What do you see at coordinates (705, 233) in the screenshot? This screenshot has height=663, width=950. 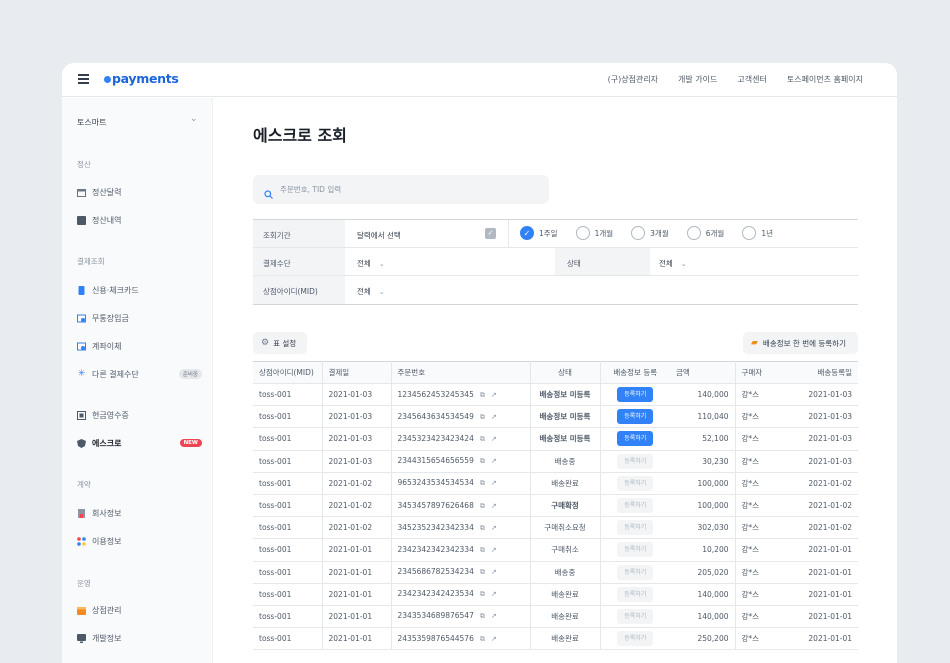 I see `radio-6month: 6개월` at bounding box center [705, 233].